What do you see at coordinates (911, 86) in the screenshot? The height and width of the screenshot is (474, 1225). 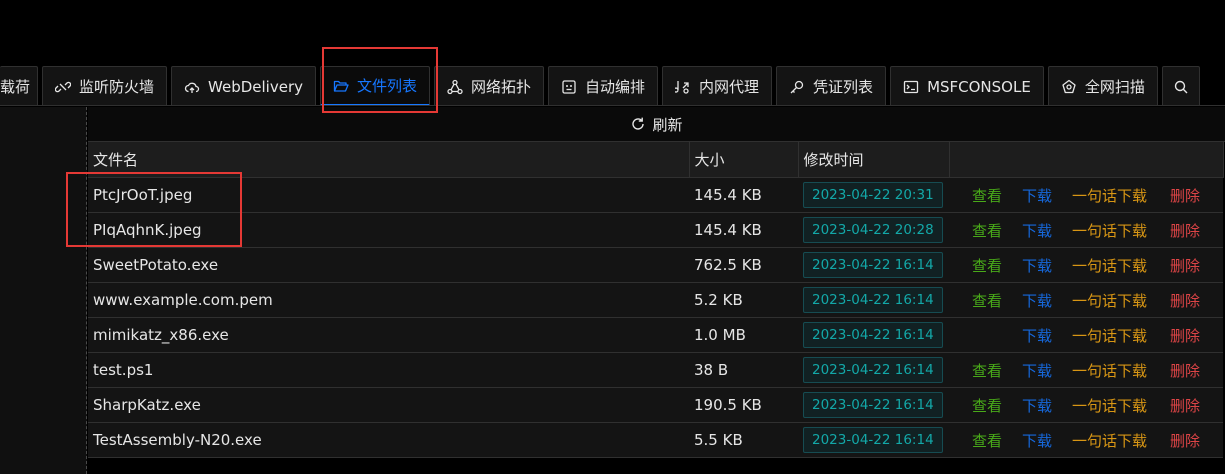 I see `terminal-icon` at bounding box center [911, 86].